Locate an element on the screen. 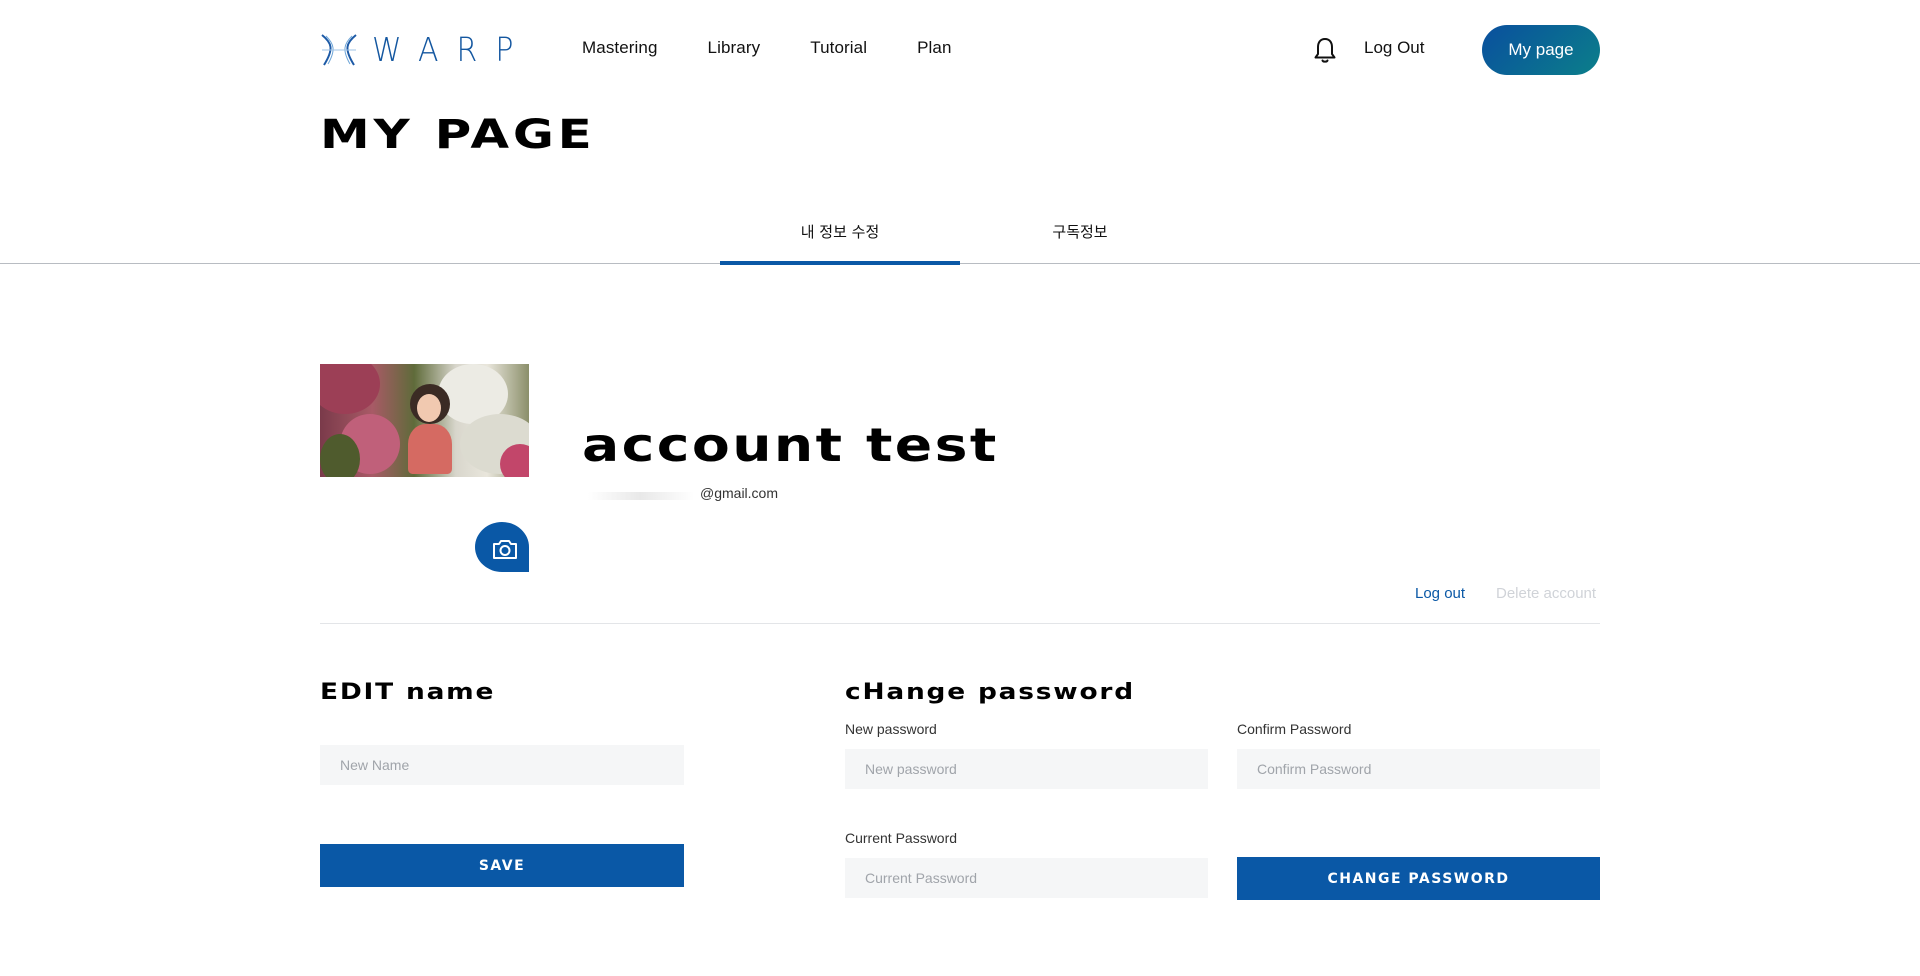 The image size is (1920, 976). profile-avatar is located at coordinates (424, 420).